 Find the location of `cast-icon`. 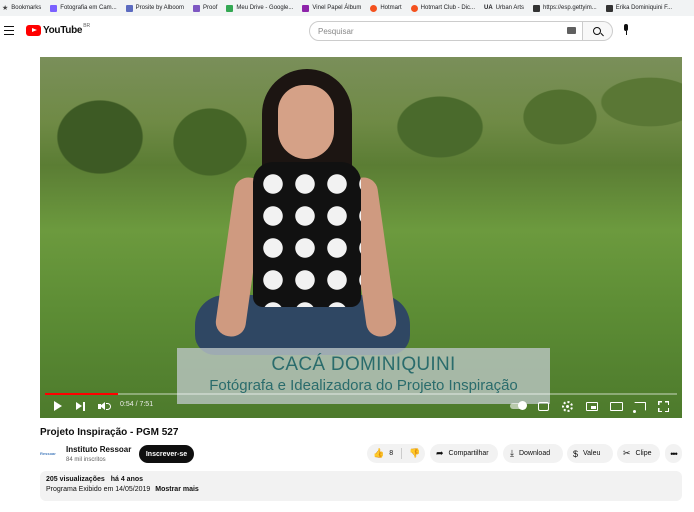

cast-icon is located at coordinates (639, 407).